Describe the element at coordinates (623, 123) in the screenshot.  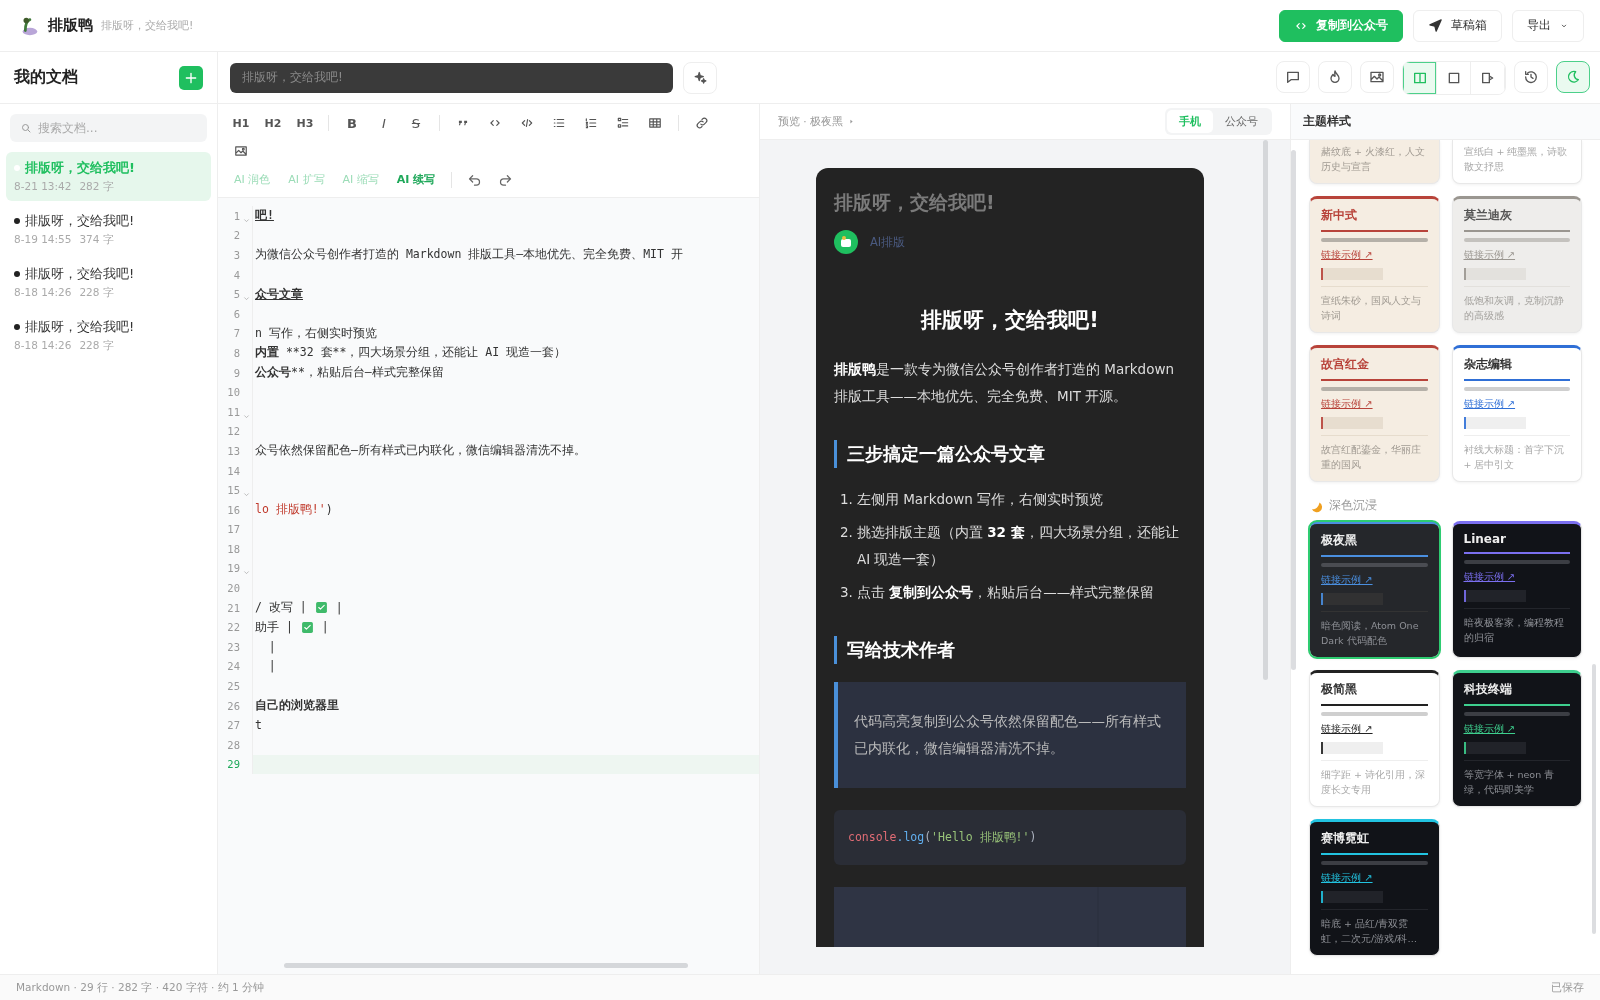
I see `task-list-icon` at that location.